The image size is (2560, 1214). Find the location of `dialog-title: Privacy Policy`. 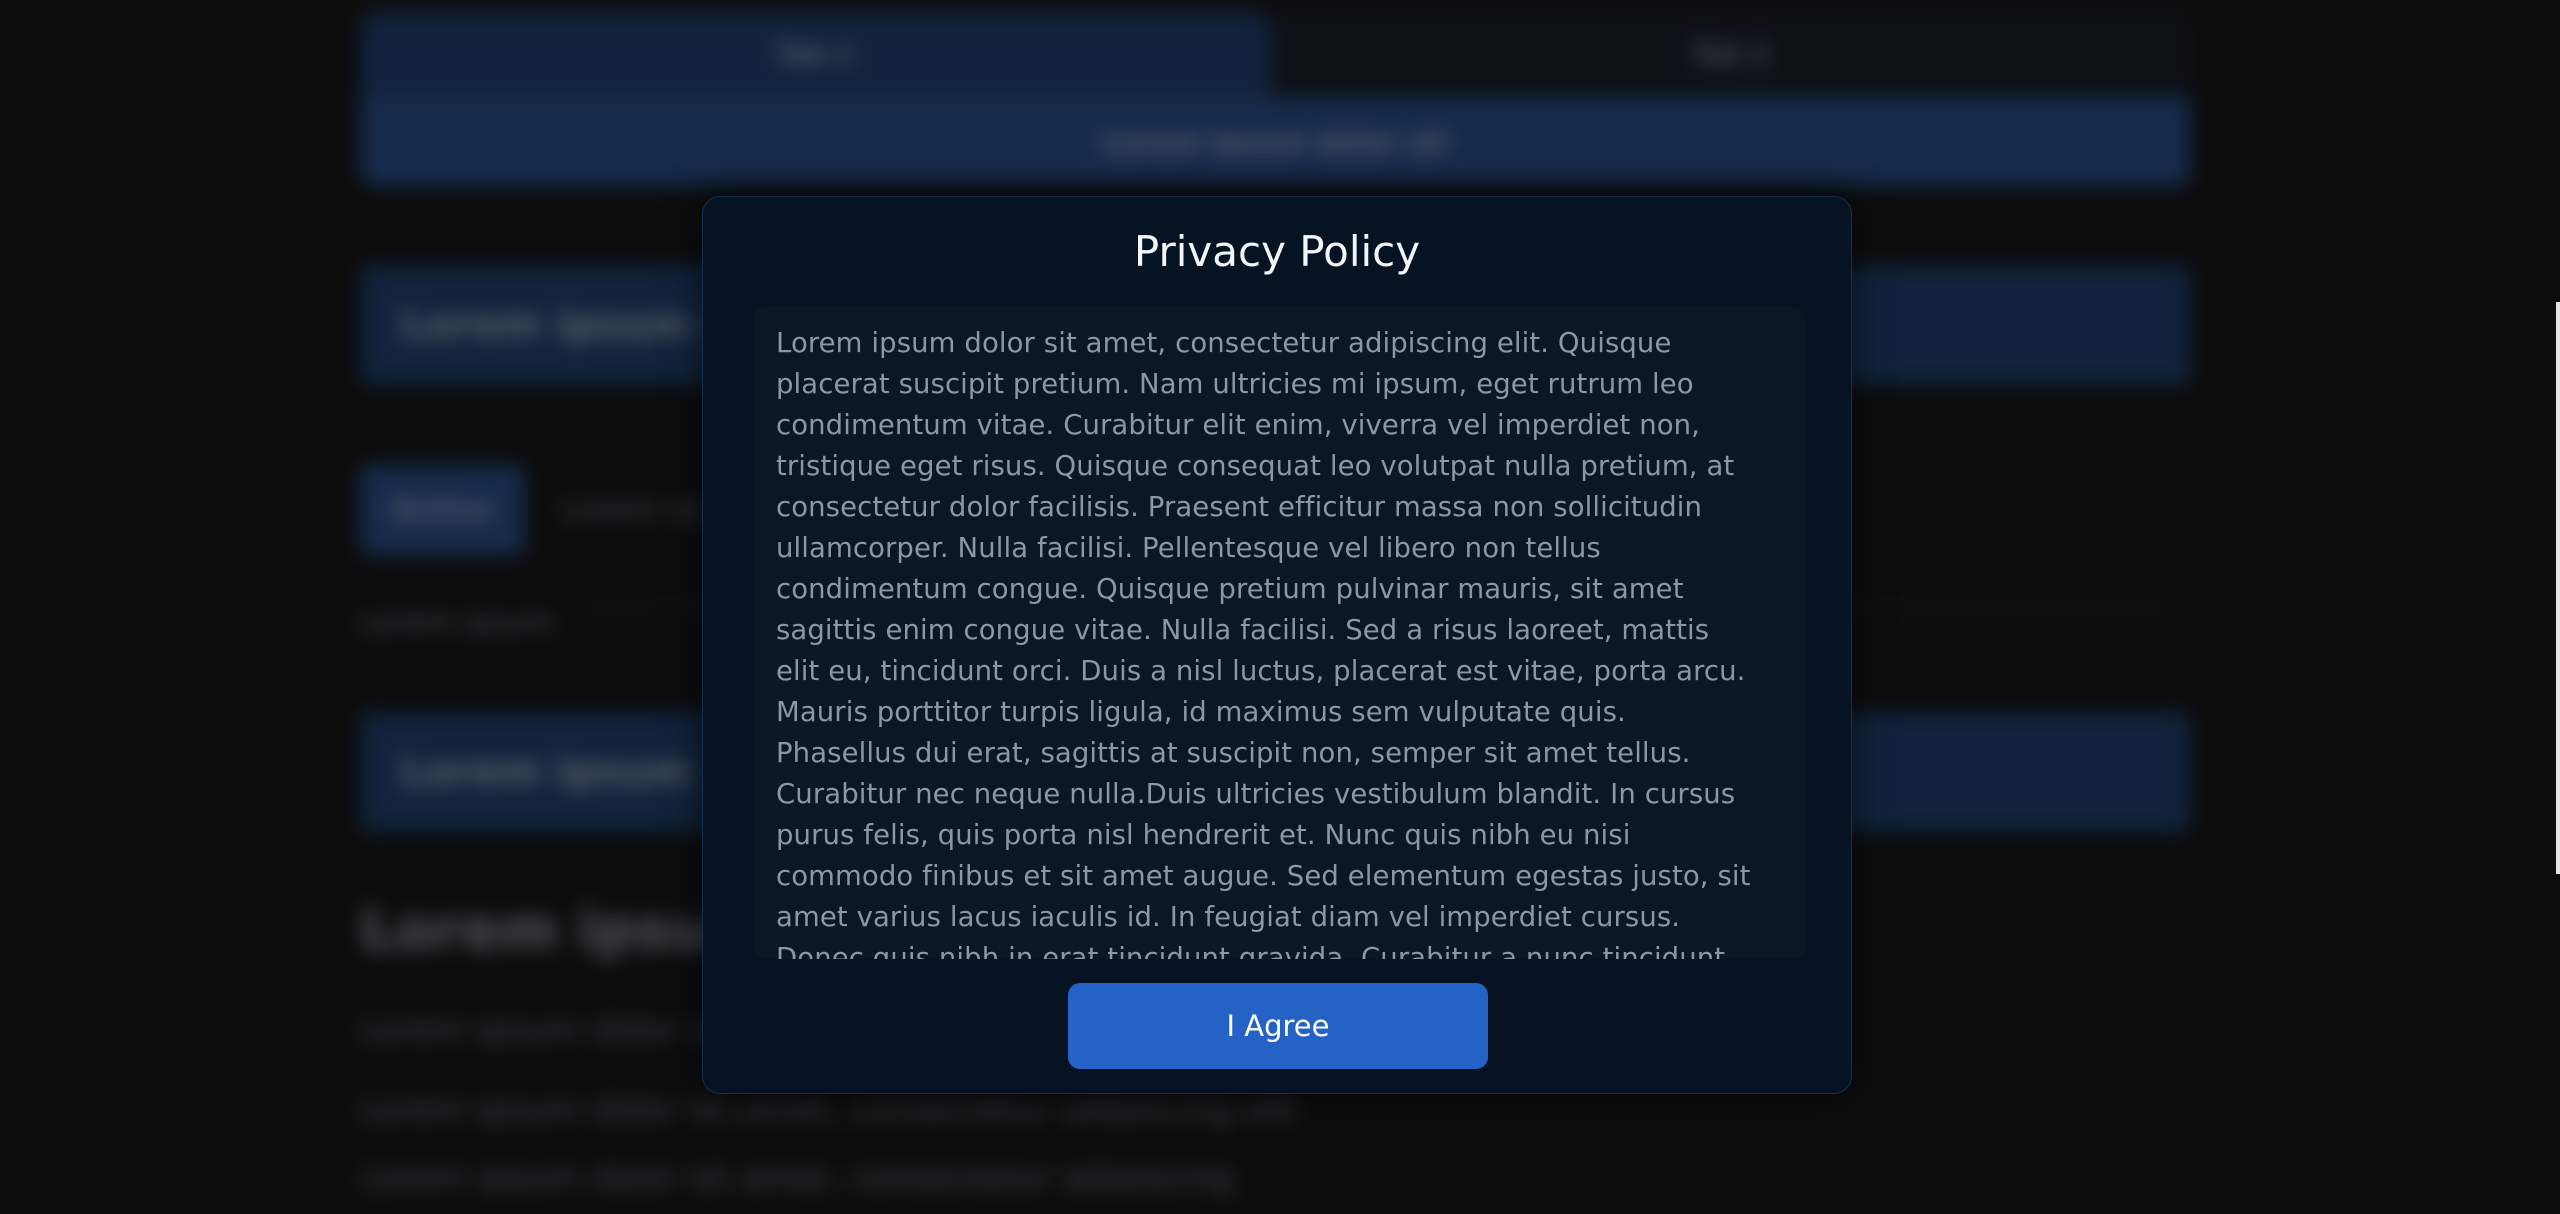

dialog-title: Privacy Policy is located at coordinates (1277, 251).